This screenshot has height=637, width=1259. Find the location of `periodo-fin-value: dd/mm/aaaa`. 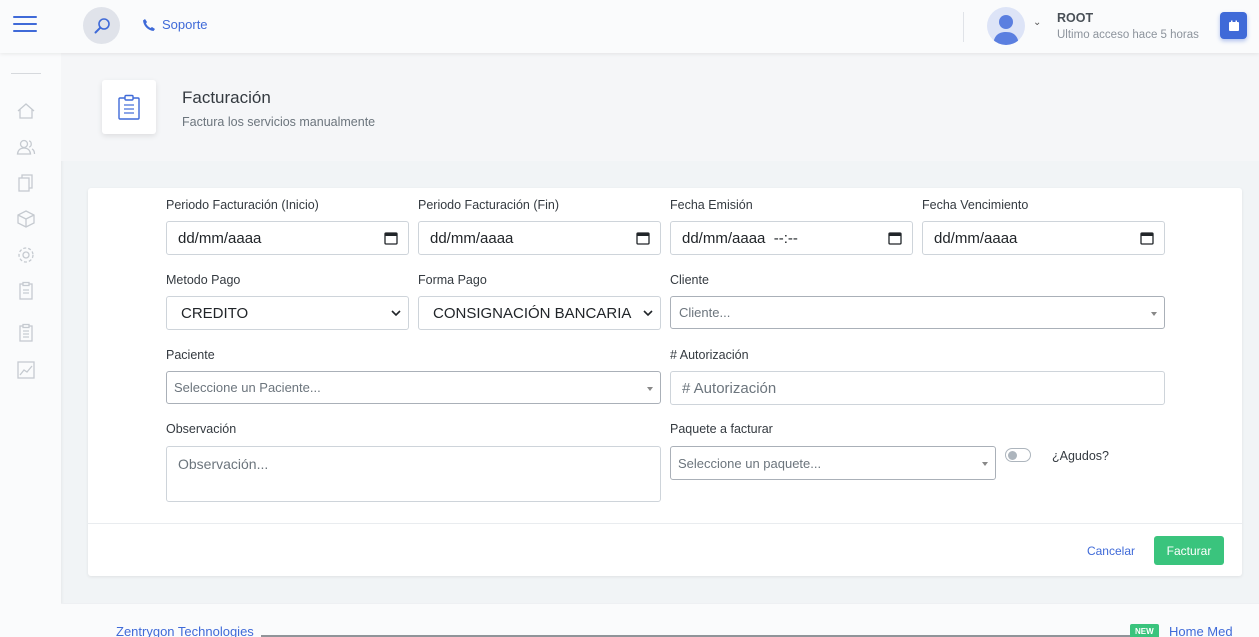

periodo-fin-value: dd/mm/aaaa is located at coordinates (472, 238).